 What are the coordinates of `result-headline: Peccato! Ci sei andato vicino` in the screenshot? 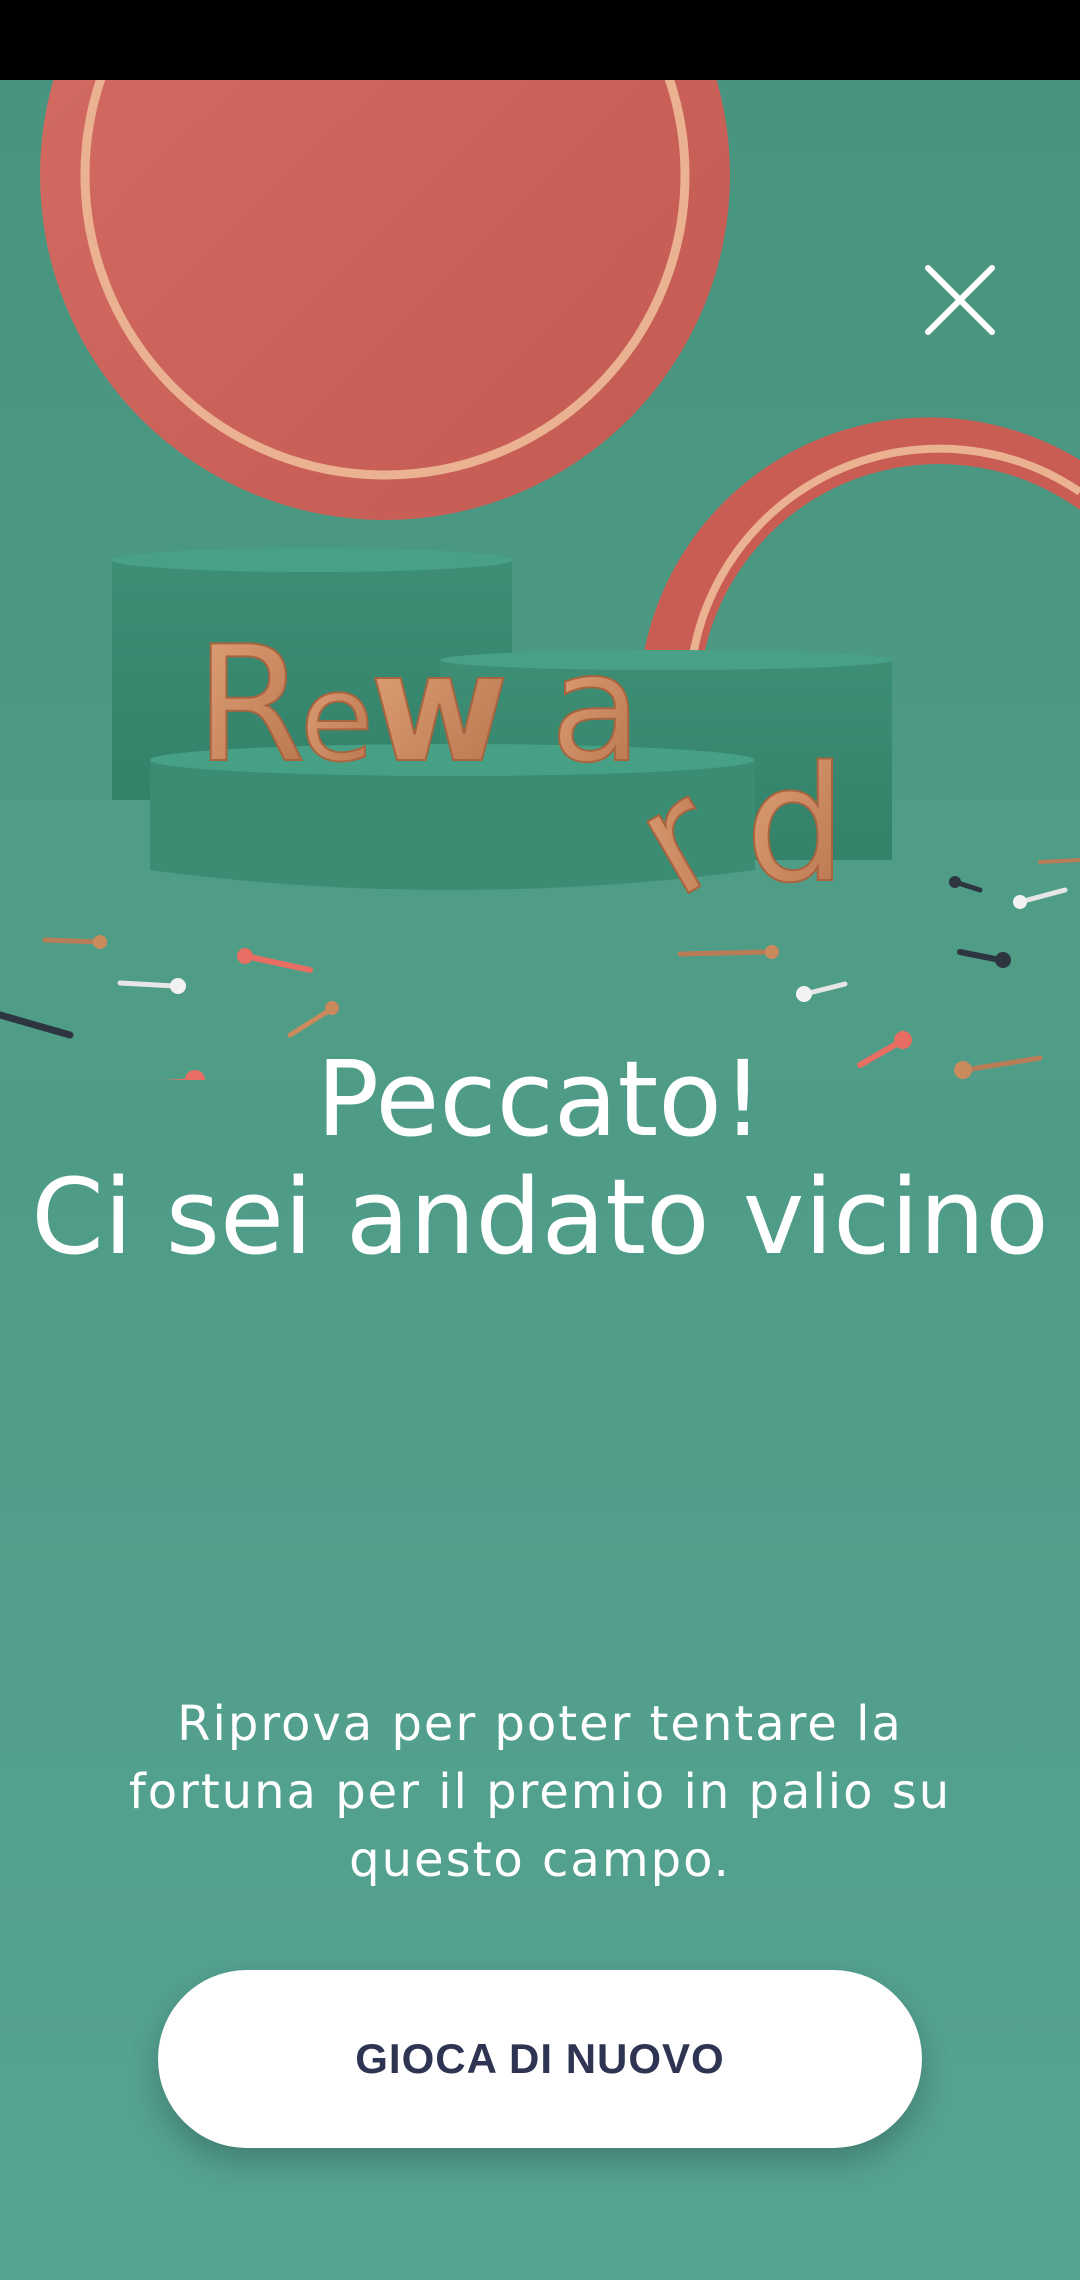 It's located at (540, 1158).